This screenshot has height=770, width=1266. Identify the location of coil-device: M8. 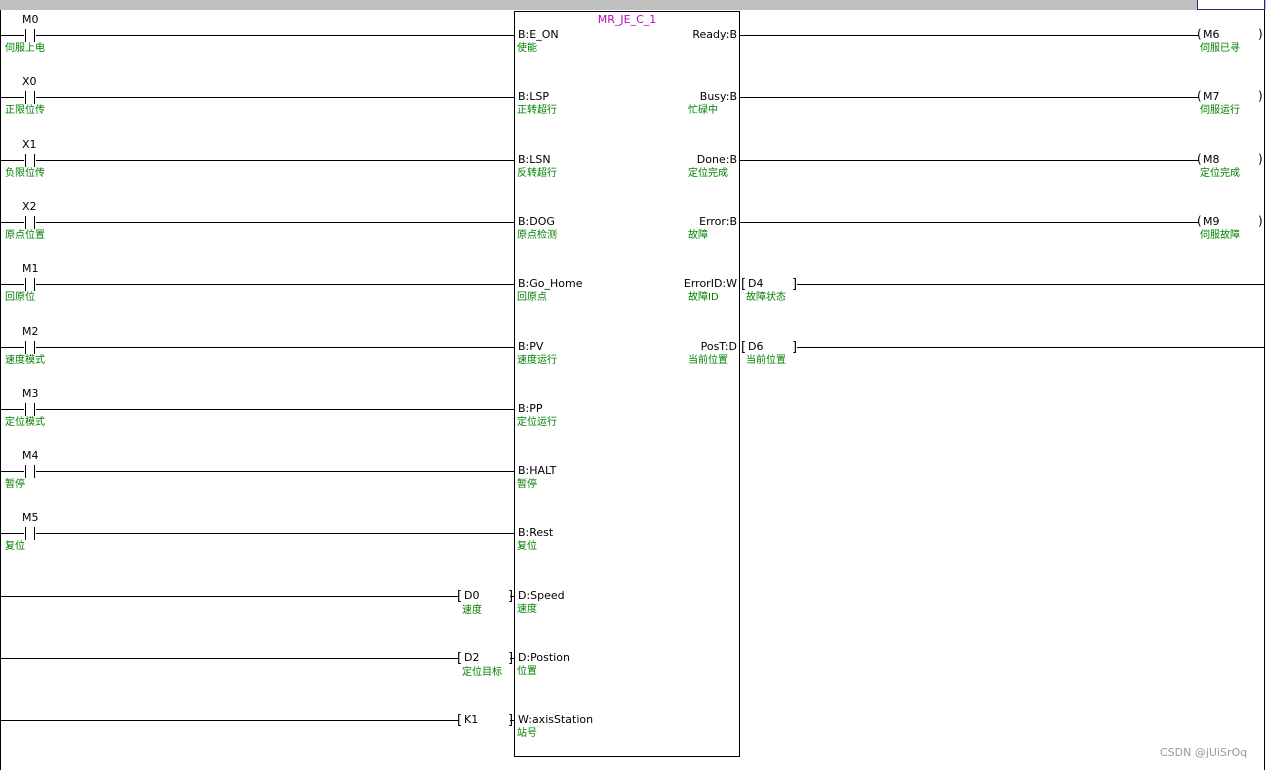
(1211, 159).